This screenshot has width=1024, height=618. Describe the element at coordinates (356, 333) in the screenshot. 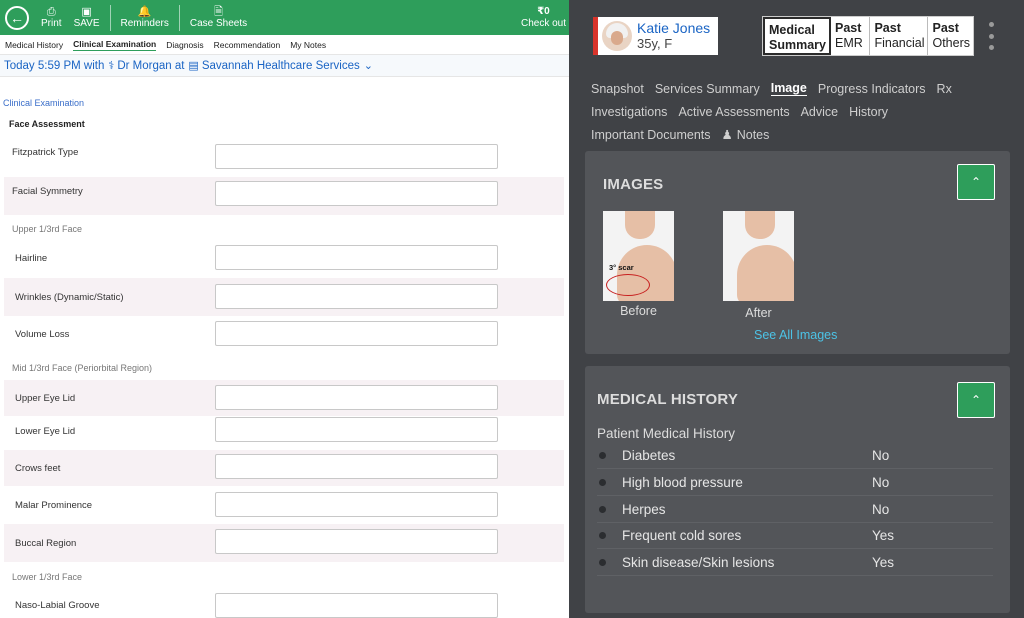

I see `volume-loss-input` at that location.